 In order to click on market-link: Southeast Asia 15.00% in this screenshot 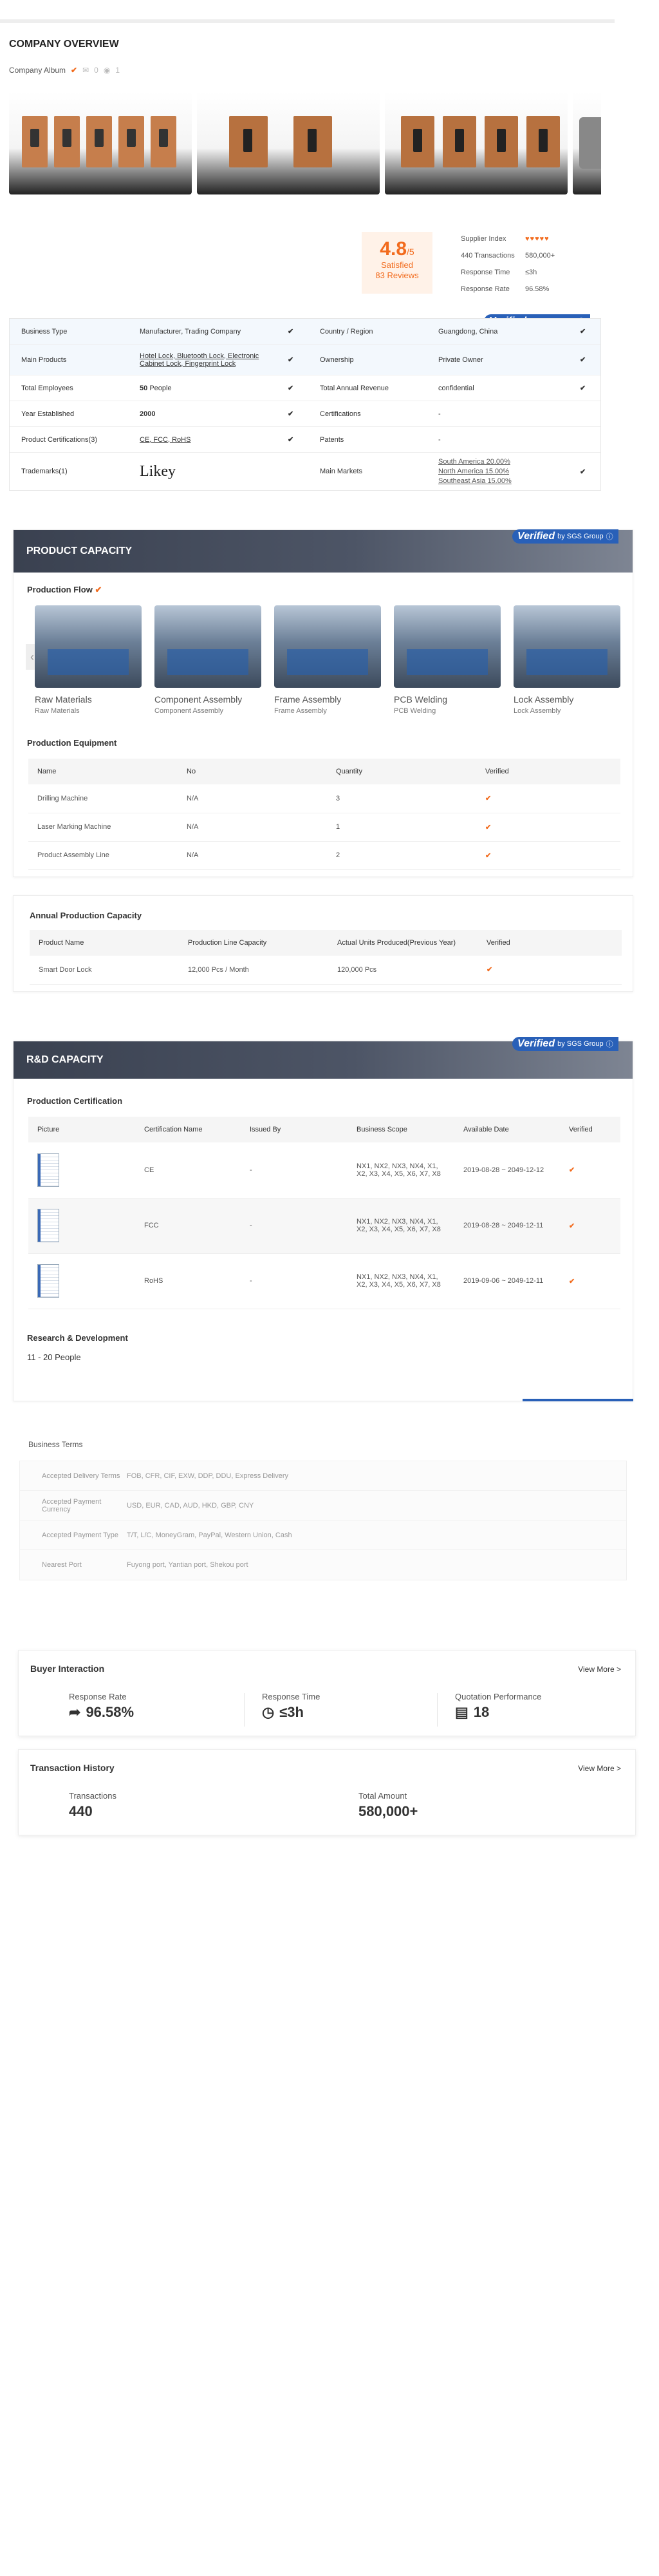, I will do `click(498, 481)`.